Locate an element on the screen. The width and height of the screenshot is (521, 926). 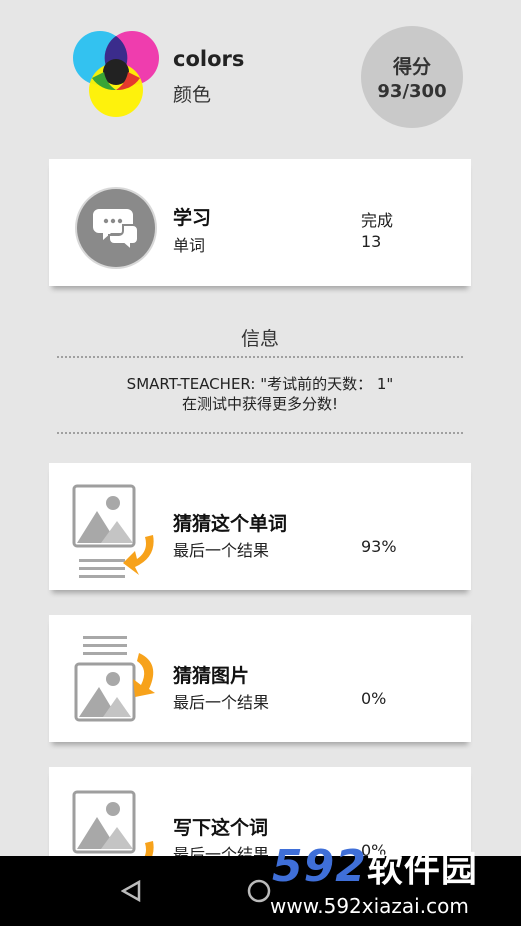
text-to-picture-icon is located at coordinates (114, 679).